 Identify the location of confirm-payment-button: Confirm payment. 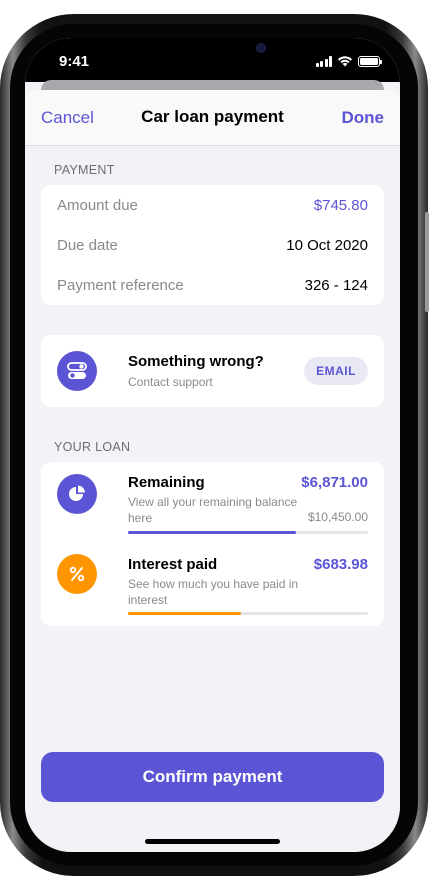
(212, 777).